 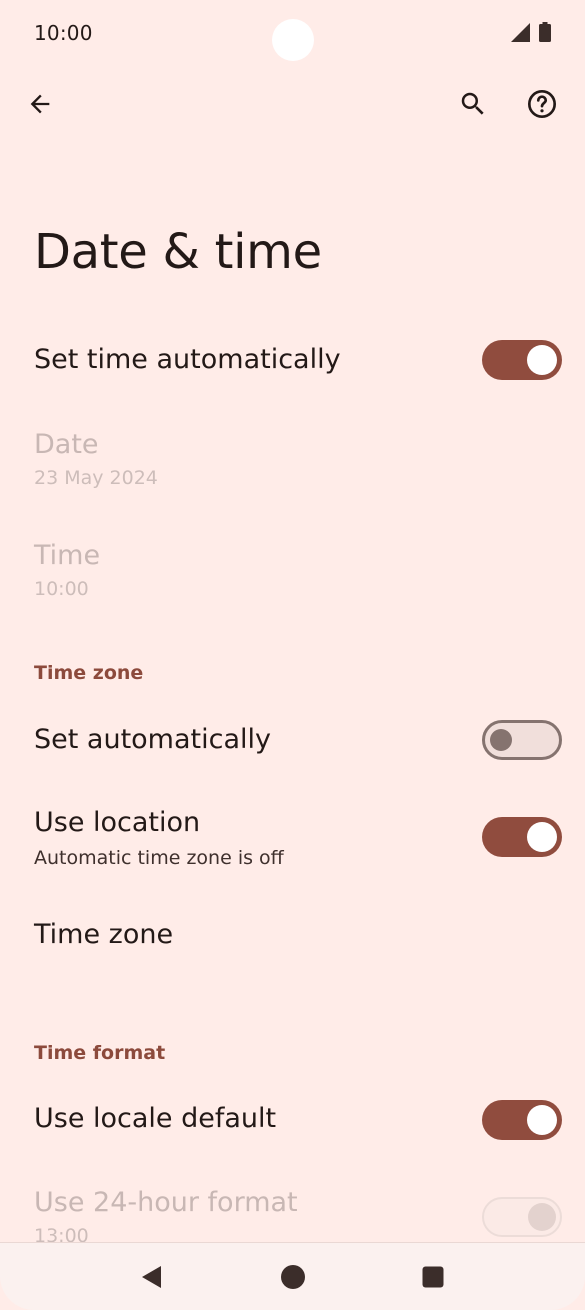 I want to click on use-24-hour-format-label: Use 24-hour format, so click(x=166, y=1202).